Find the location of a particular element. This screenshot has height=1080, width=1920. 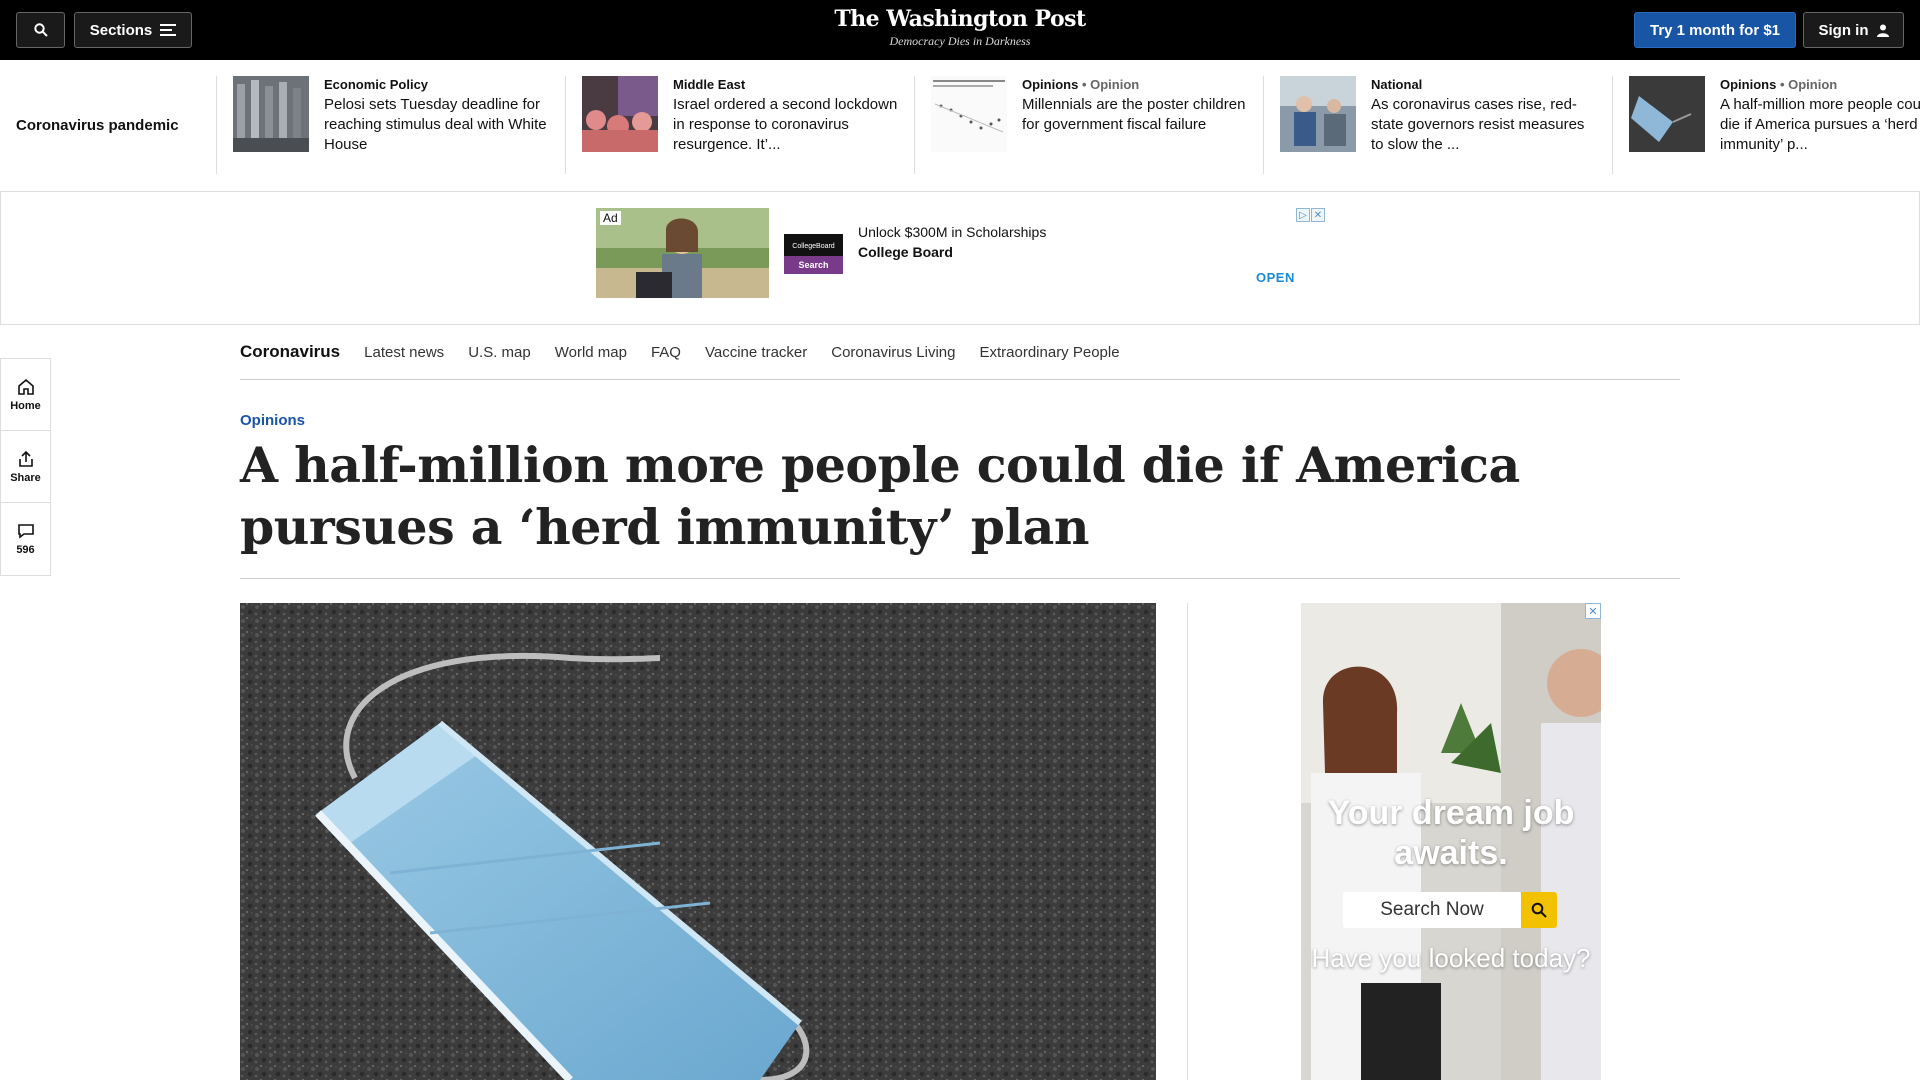

section-link-coronavirus-living: Coronavirus Living is located at coordinates (893, 352).